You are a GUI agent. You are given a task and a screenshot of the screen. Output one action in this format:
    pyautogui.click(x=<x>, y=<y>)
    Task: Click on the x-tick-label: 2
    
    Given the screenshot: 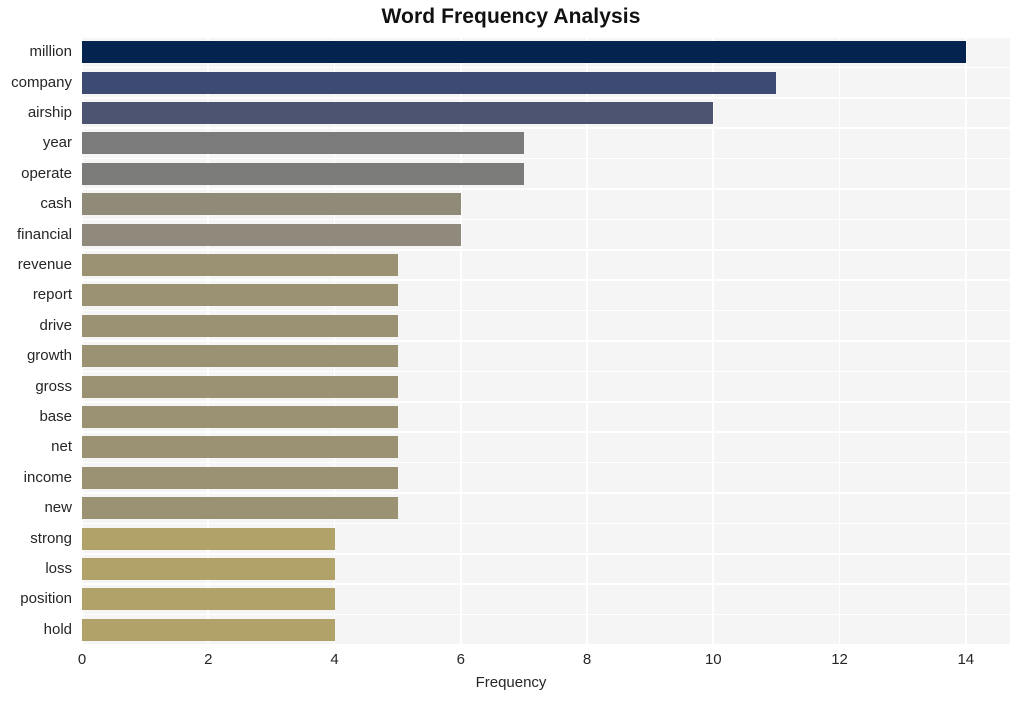 What is the action you would take?
    pyautogui.click(x=208, y=659)
    